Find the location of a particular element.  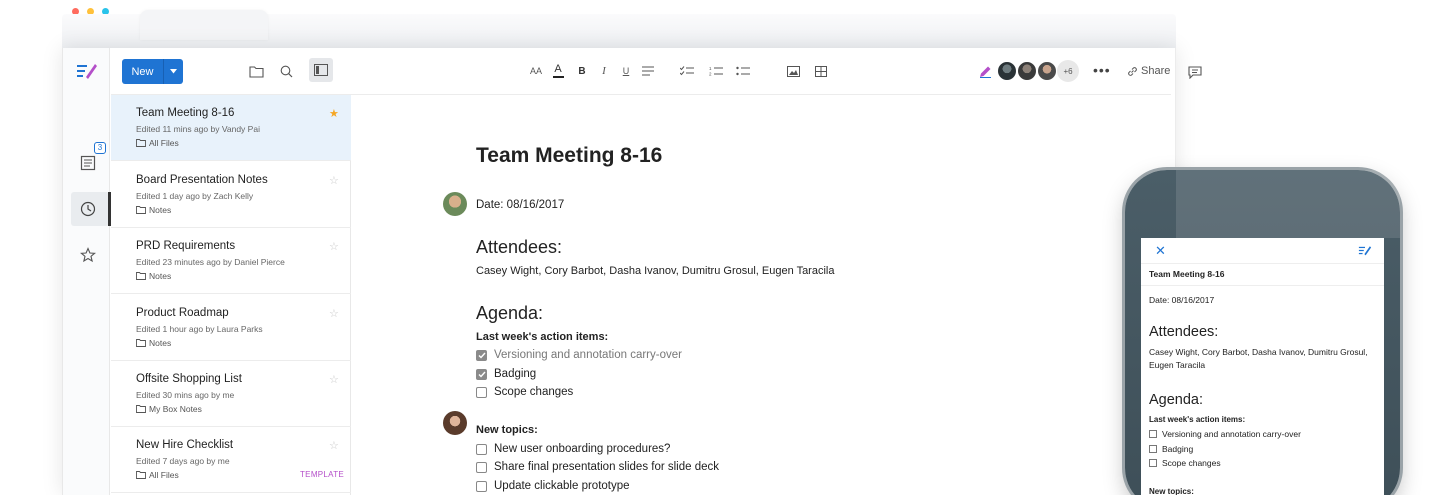

file-location-label: My Box Notes is located at coordinates (175, 409).